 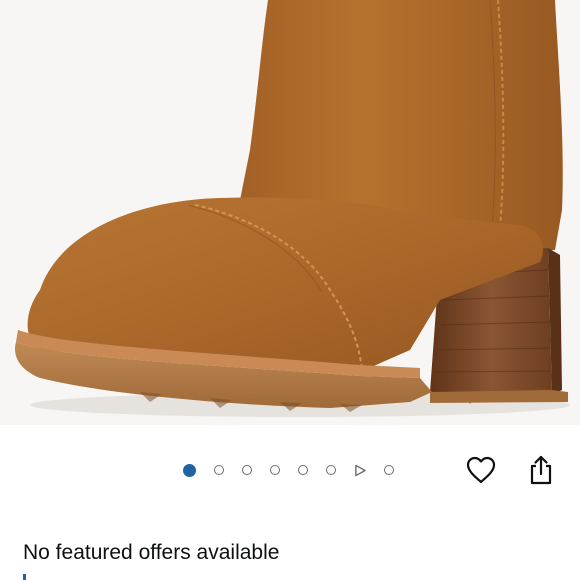 I want to click on gallery-dot-1-active, so click(x=189, y=470).